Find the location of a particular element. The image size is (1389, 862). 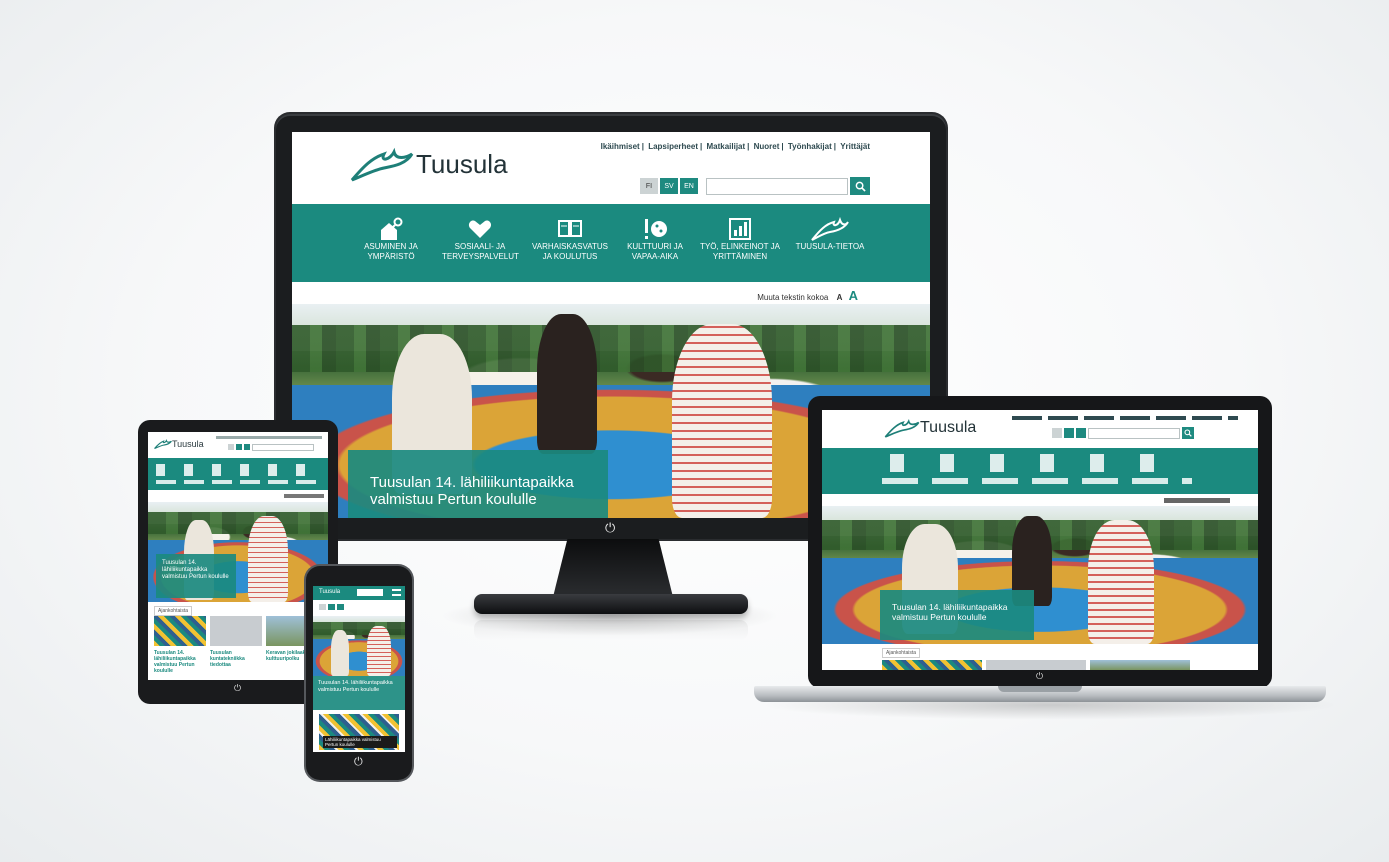

lang-sv: SV is located at coordinates (669, 186).